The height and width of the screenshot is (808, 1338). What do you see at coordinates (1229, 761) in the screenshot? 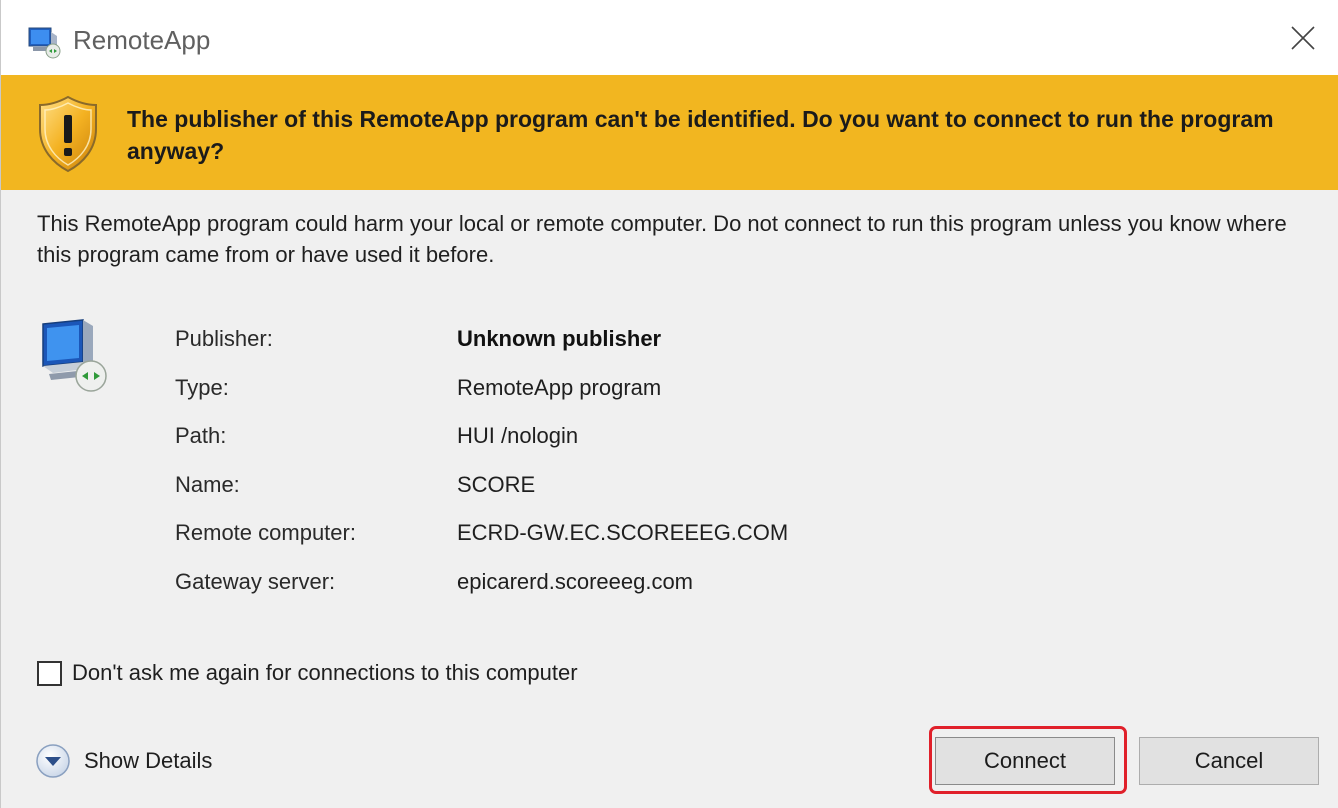
I see `cancel-button: Cancel` at bounding box center [1229, 761].